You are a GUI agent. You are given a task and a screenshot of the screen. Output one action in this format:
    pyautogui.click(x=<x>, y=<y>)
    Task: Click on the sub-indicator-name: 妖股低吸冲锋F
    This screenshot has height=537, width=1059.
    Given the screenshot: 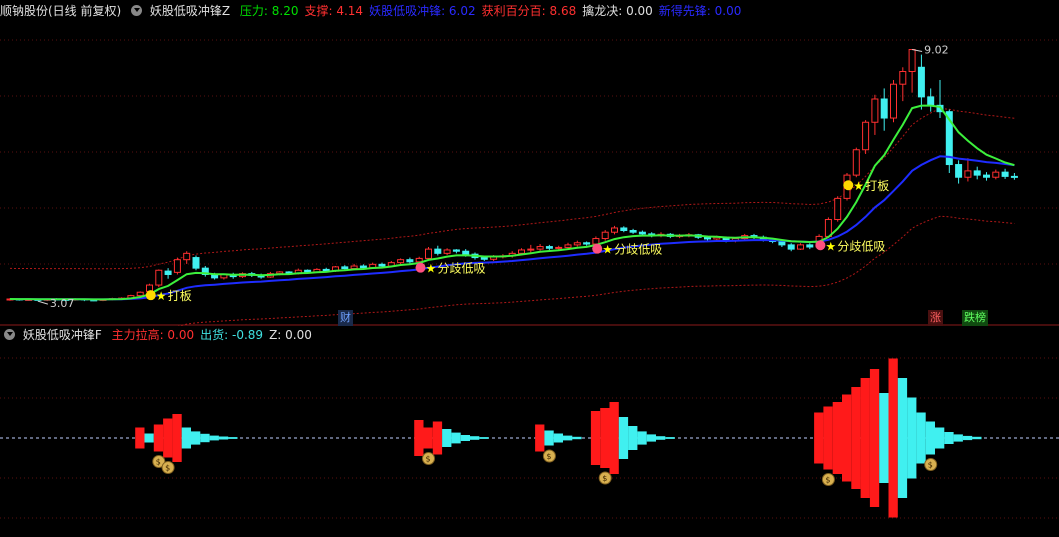 What is the action you would take?
    pyautogui.click(x=62, y=335)
    